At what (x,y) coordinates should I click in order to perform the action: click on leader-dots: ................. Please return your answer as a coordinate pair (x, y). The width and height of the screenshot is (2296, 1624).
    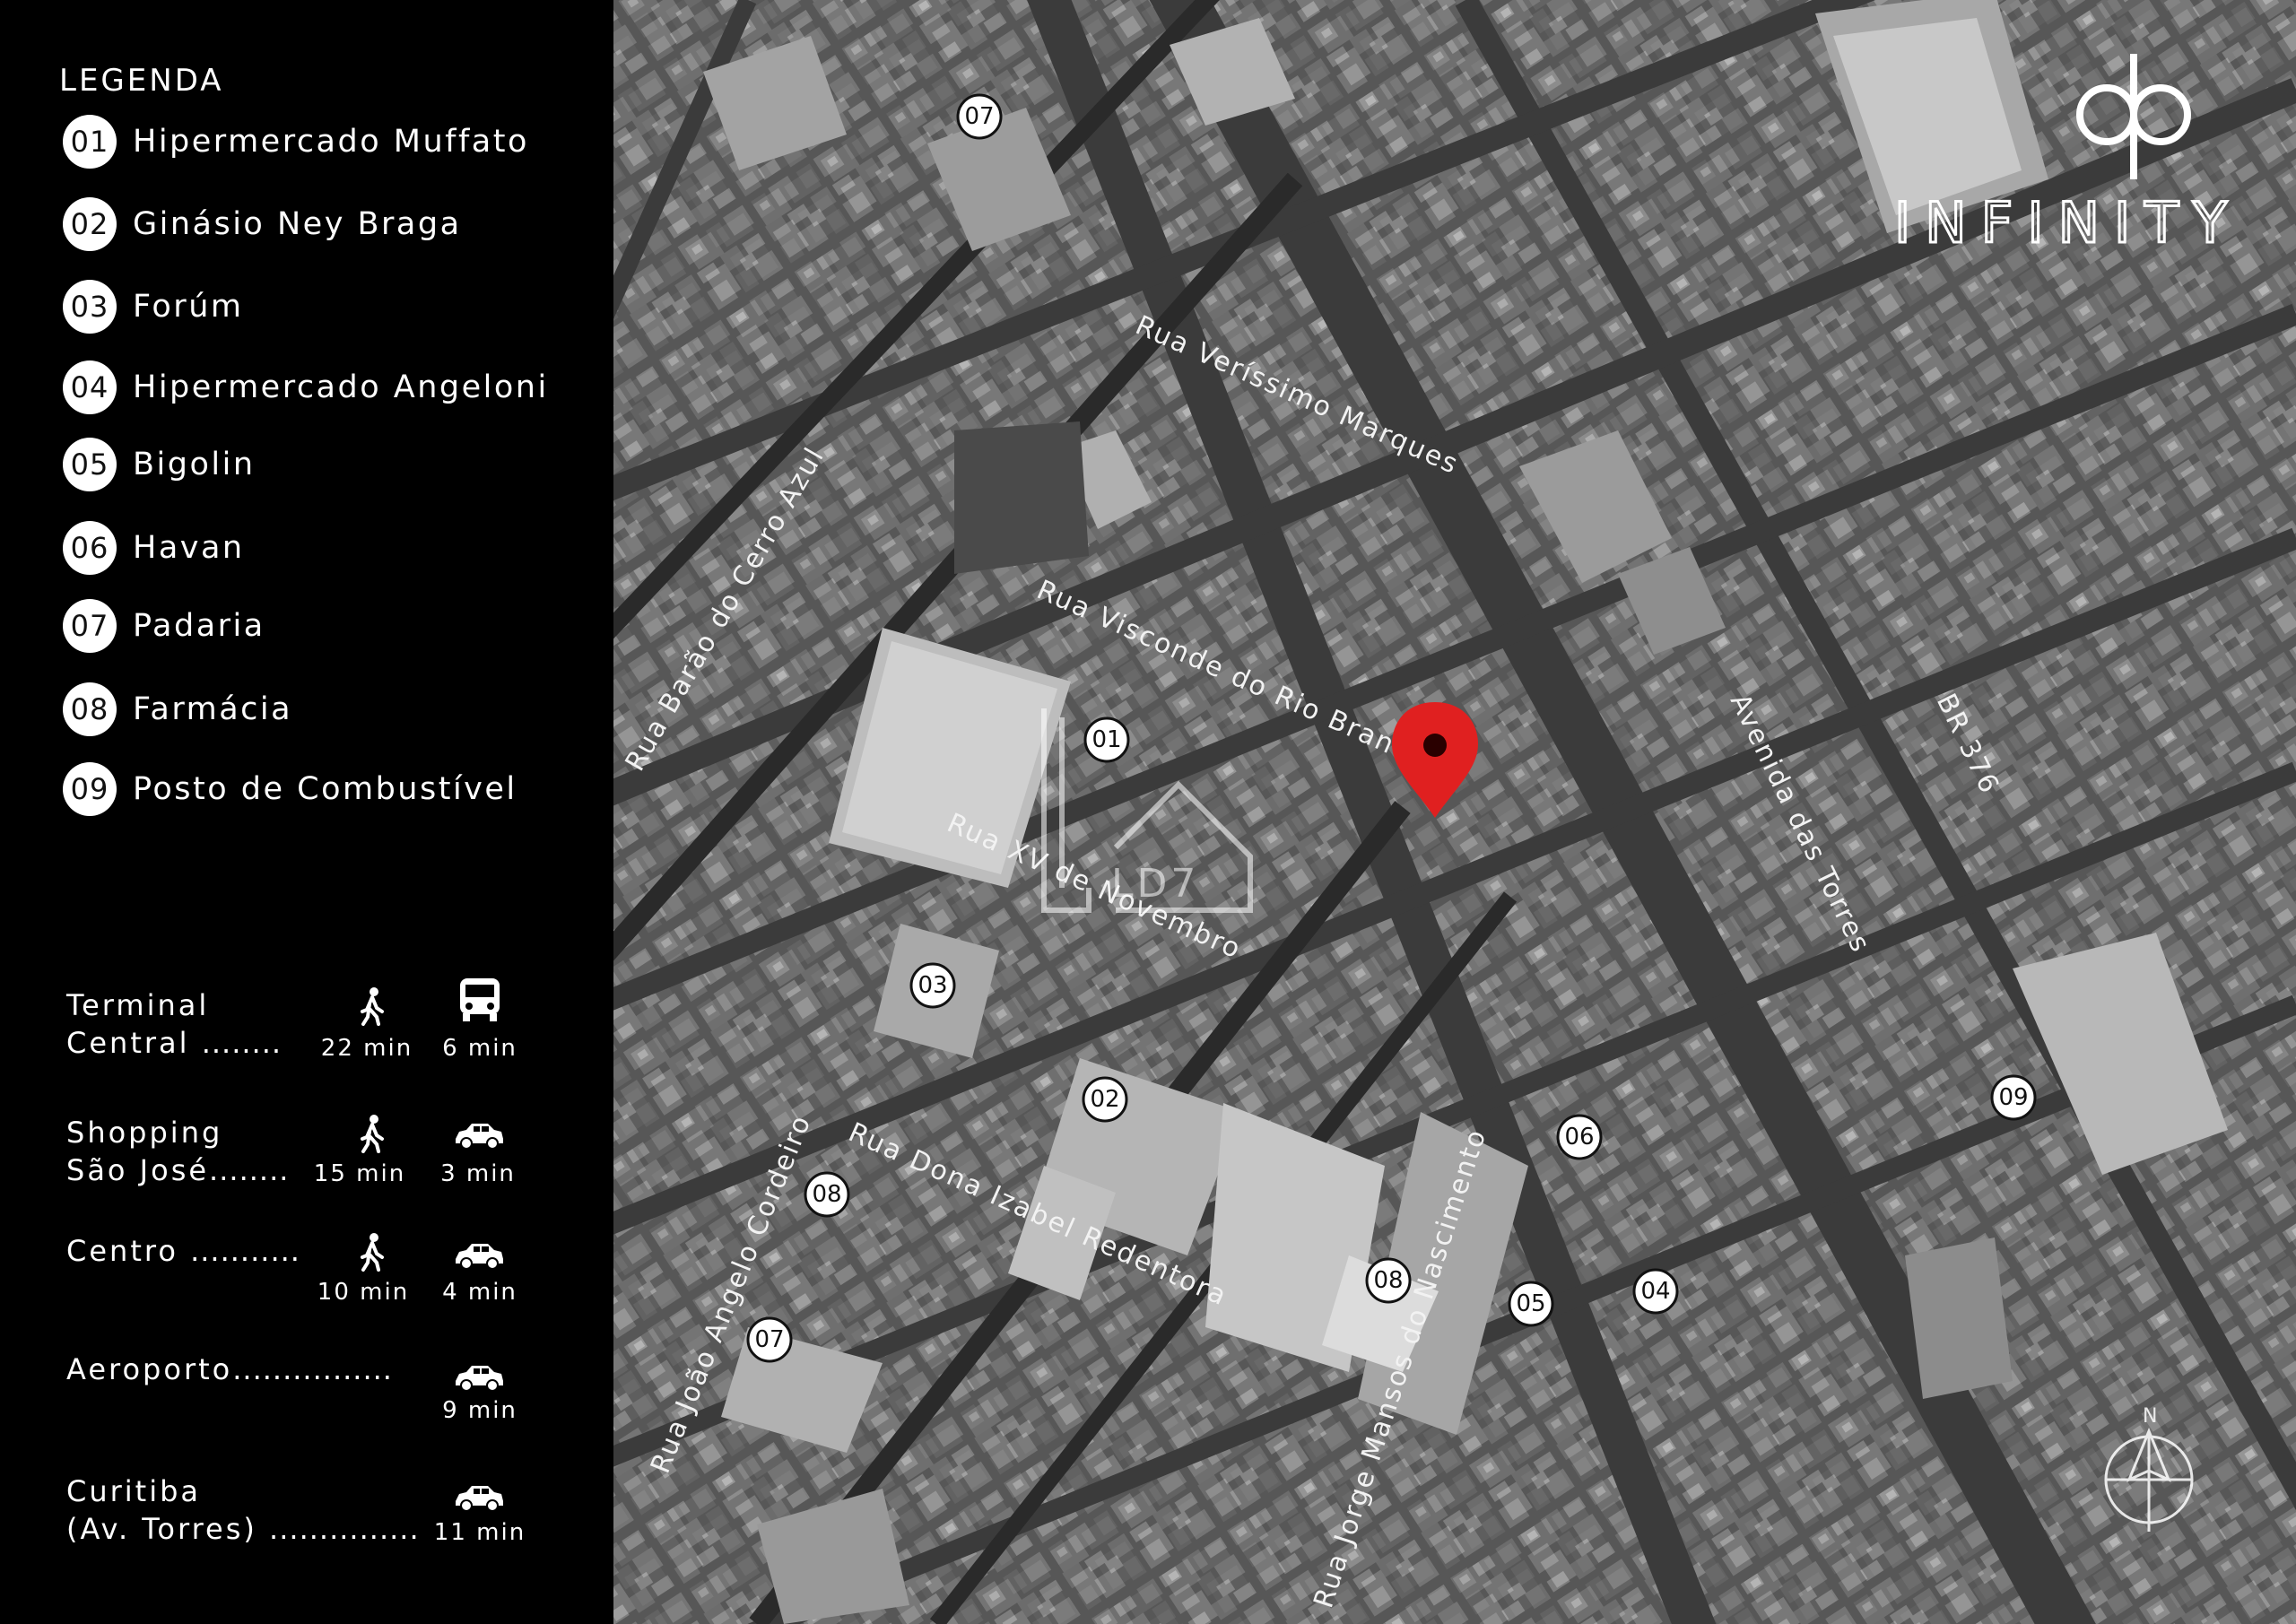
    Looking at the image, I should click on (312, 1369).